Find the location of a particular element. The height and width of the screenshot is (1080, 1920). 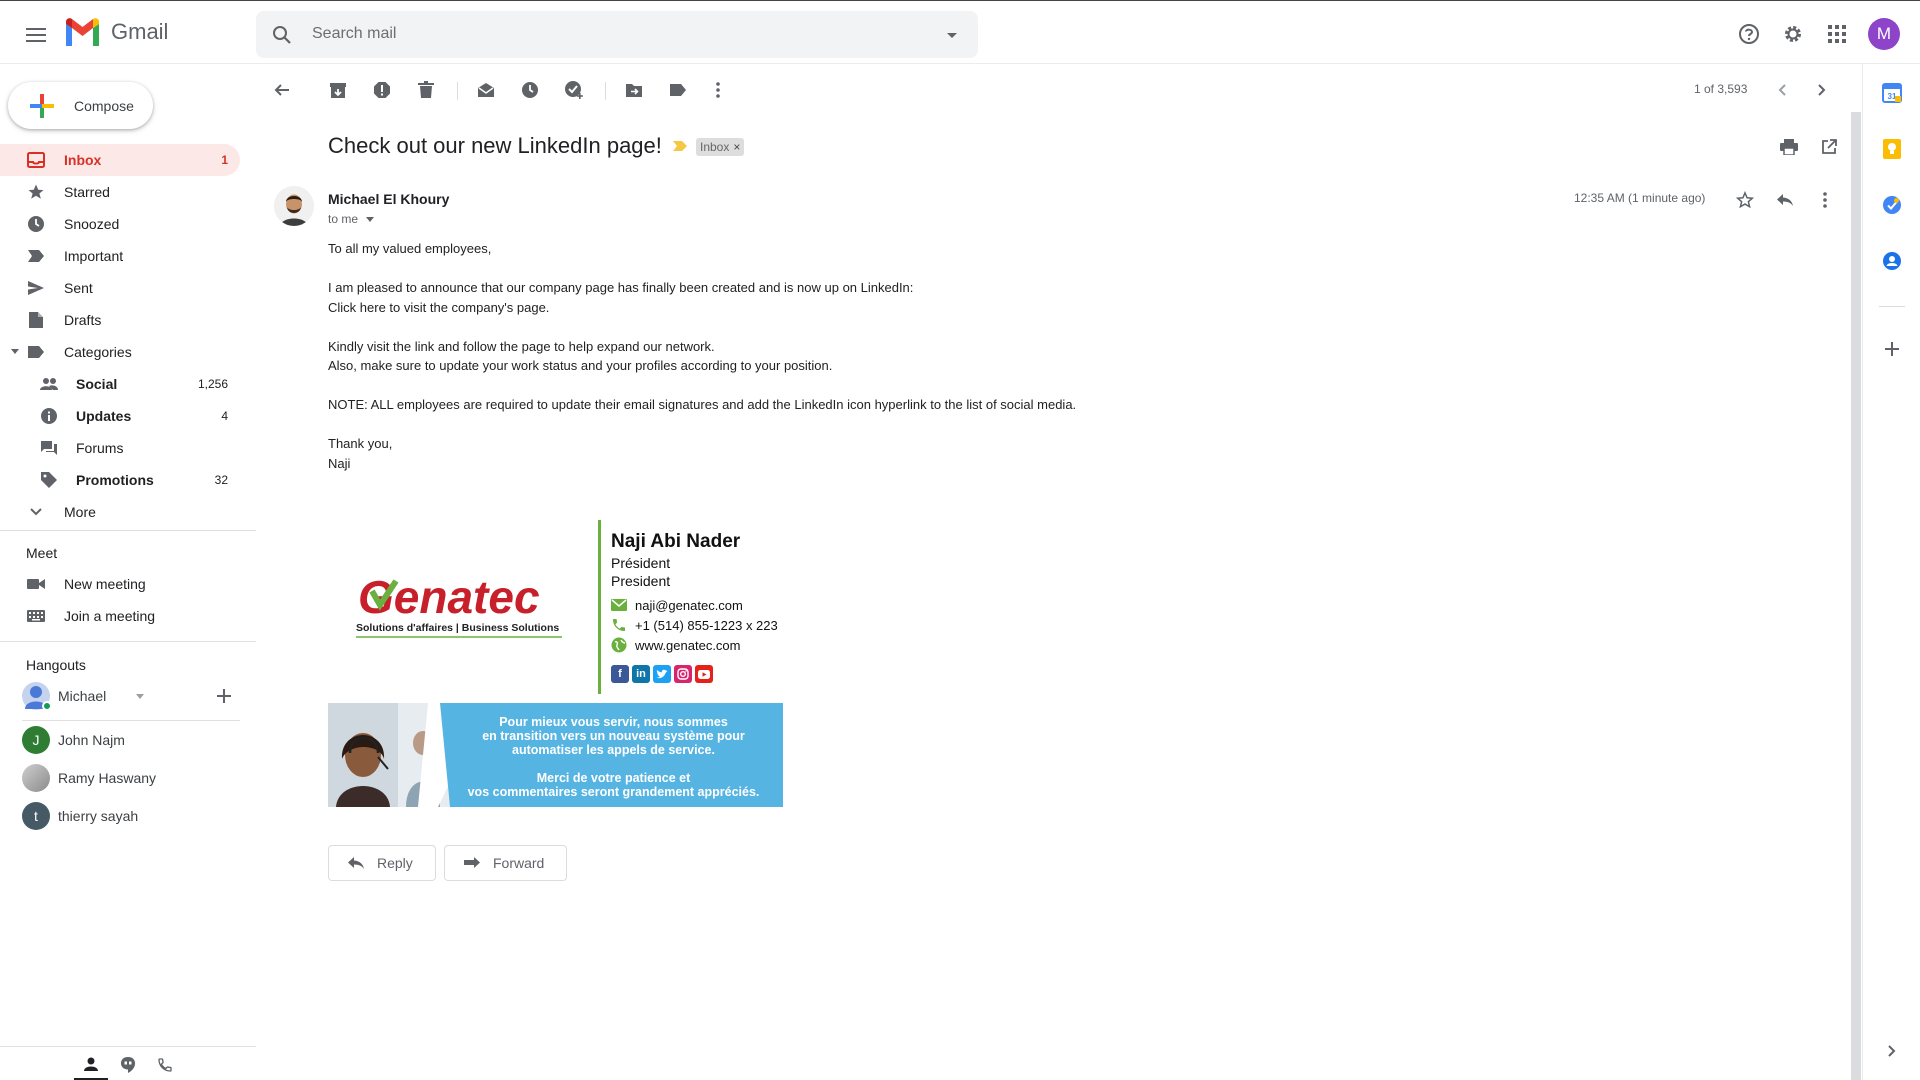

compose-button: Compose is located at coordinates (80, 105).